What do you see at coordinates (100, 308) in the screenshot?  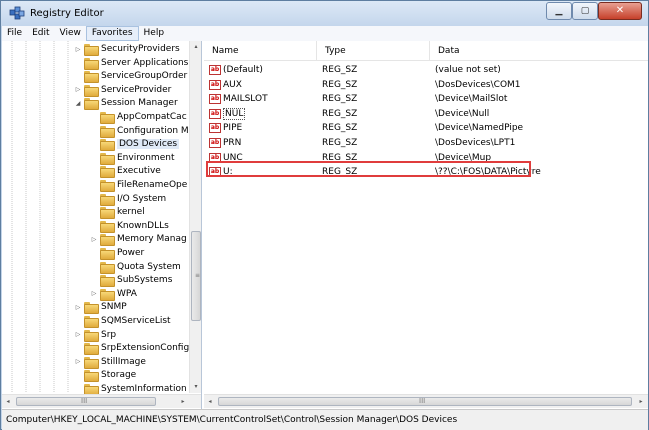 I see `tree-item: ▷ SNMP` at bounding box center [100, 308].